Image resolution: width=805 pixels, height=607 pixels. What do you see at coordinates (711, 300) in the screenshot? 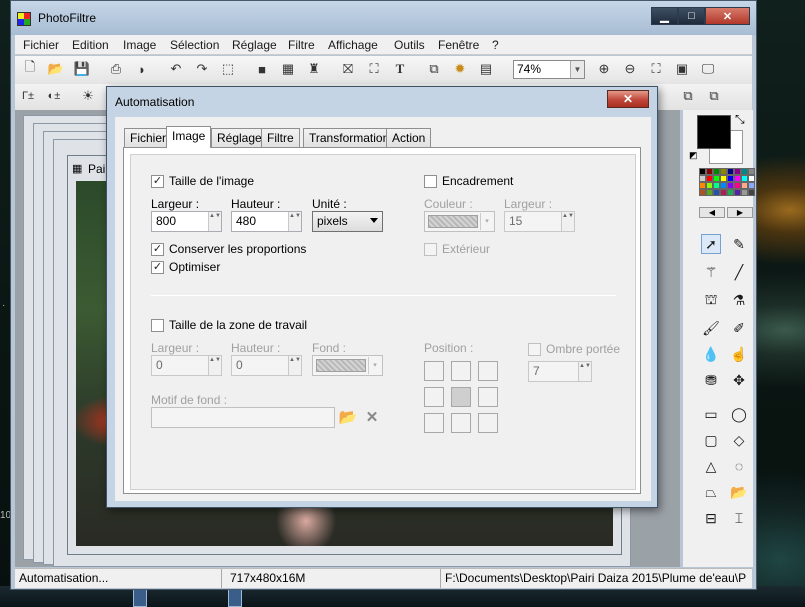
I see `fill-bucket-icon: ⛫` at bounding box center [711, 300].